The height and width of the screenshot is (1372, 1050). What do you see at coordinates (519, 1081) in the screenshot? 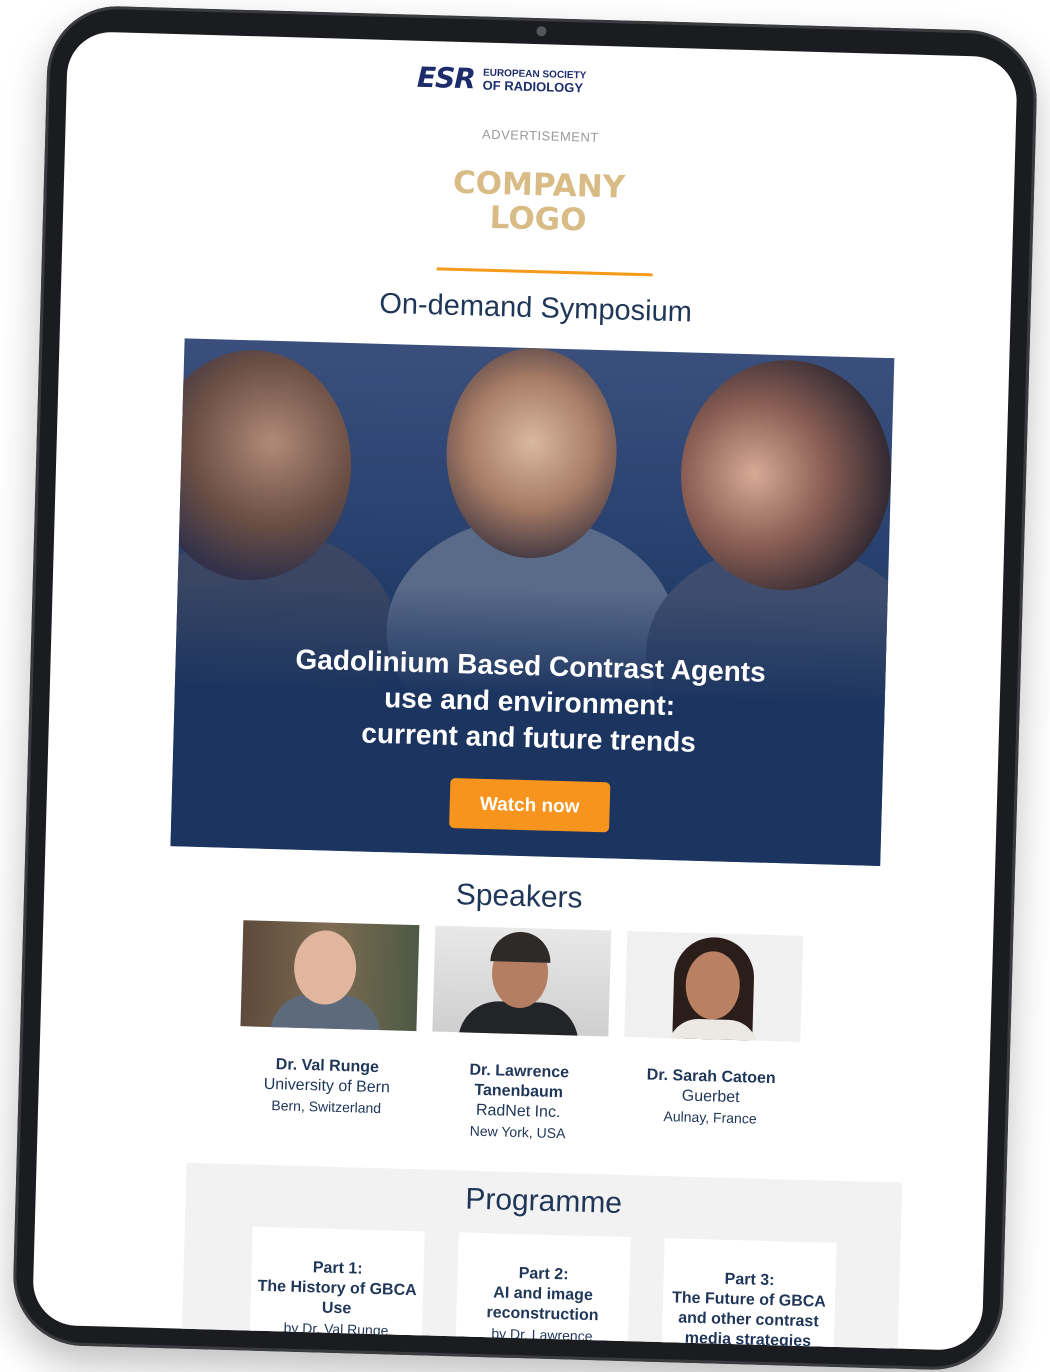
I see `speaker-name: Dr. Lawrence Tanenbaum` at bounding box center [519, 1081].